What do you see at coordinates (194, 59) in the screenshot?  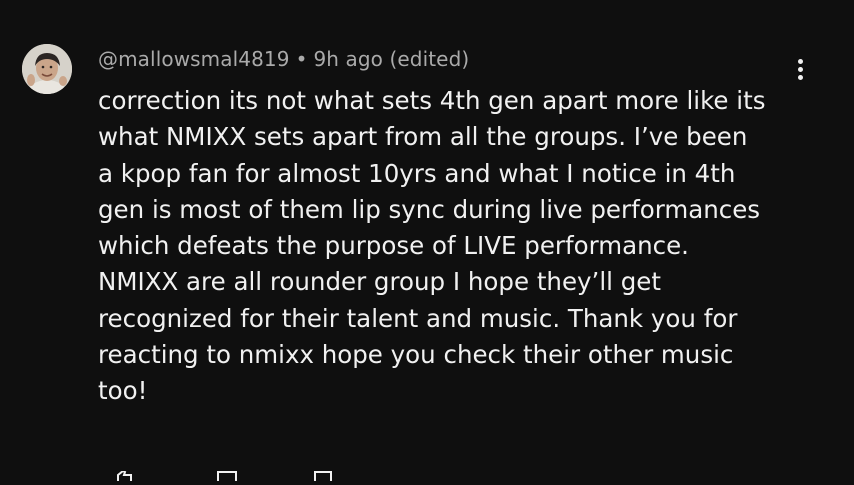 I see `author-name: @mallowsmal4819` at bounding box center [194, 59].